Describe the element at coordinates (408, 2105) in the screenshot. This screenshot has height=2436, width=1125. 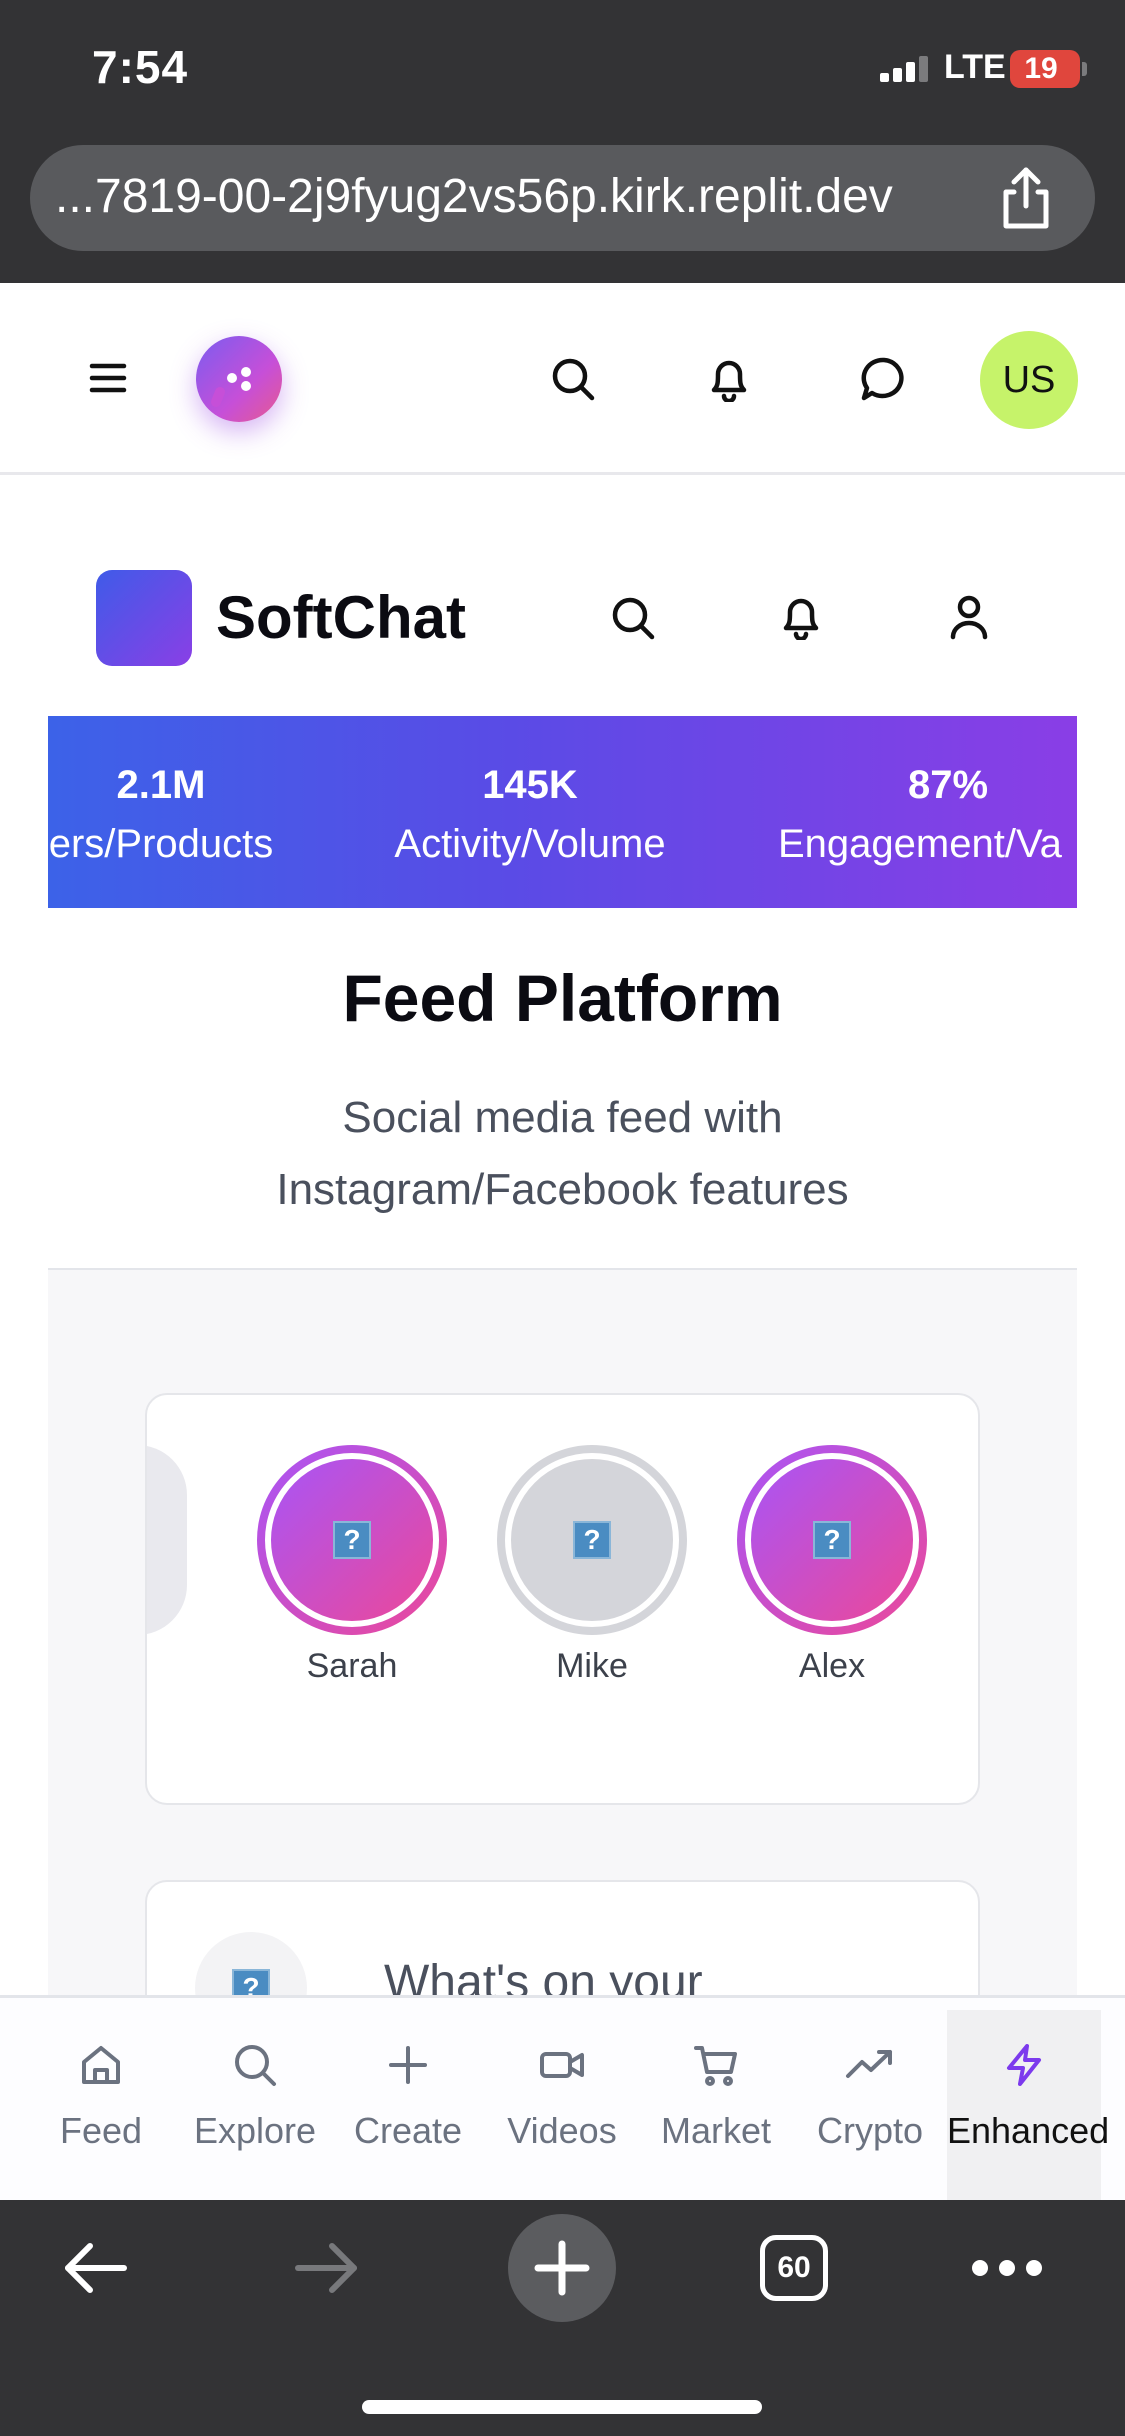
I see `nav-create: Create` at that location.